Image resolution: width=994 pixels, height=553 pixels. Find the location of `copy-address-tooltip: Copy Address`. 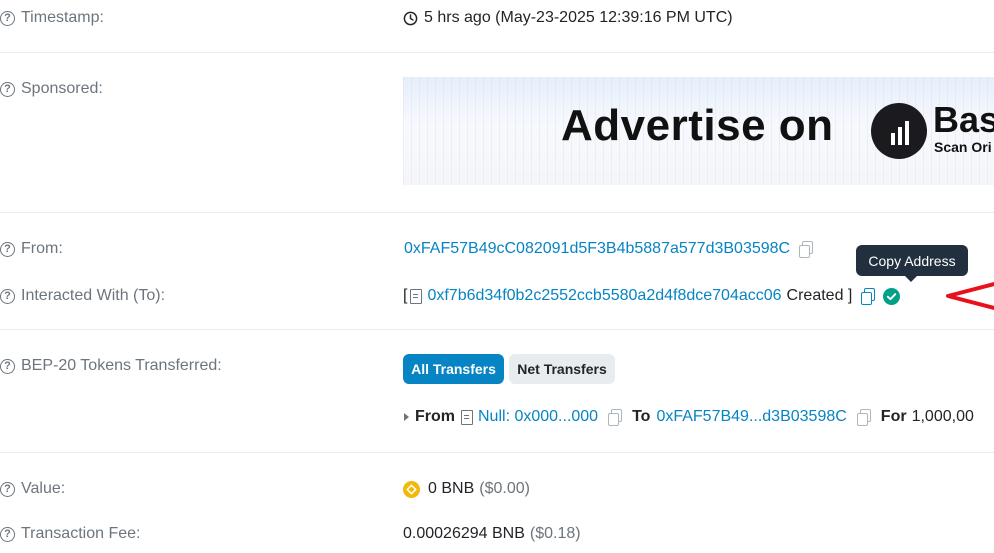

copy-address-tooltip: Copy Address is located at coordinates (912, 260).